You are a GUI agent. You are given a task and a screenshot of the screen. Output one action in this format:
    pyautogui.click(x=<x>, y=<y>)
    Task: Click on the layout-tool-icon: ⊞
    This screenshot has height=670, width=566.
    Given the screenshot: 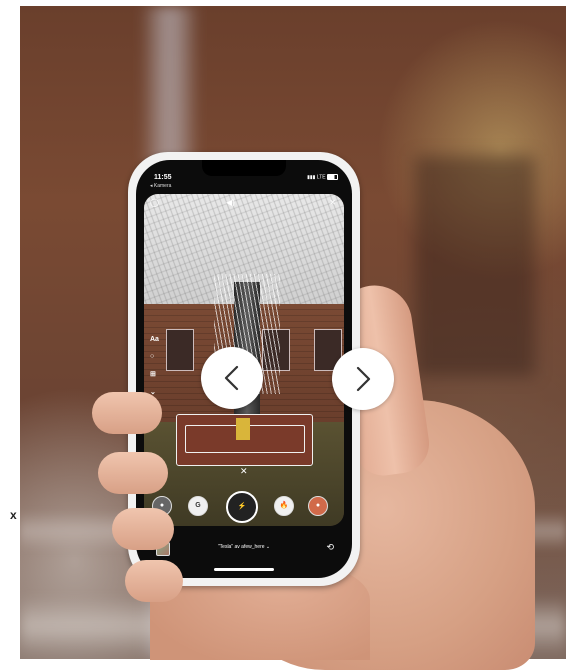 What is the action you would take?
    pyautogui.click(x=153, y=374)
    